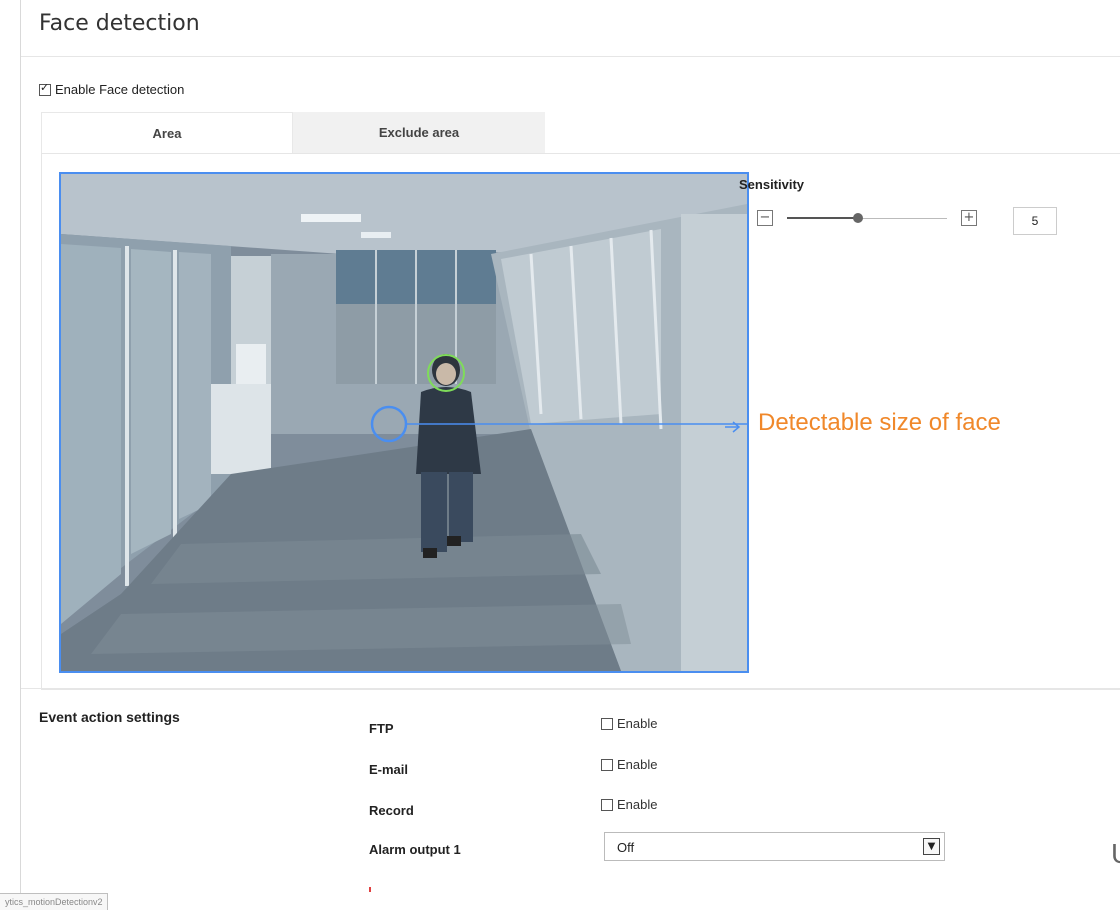 Image resolution: width=1120 pixels, height=910 pixels. Describe the element at coordinates (931, 846) in the screenshot. I see `chevron-down-icon: ▼` at that location.